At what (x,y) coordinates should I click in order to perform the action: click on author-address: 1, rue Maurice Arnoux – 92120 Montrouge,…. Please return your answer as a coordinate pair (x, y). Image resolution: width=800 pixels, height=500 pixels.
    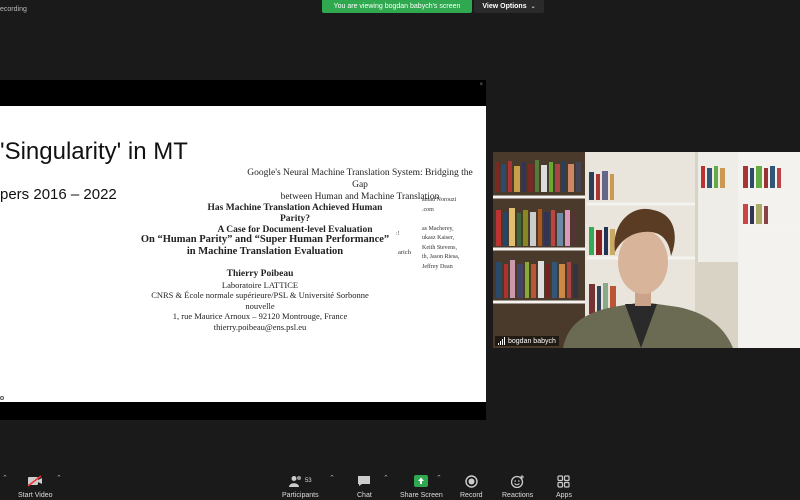
    Looking at the image, I should click on (260, 316).